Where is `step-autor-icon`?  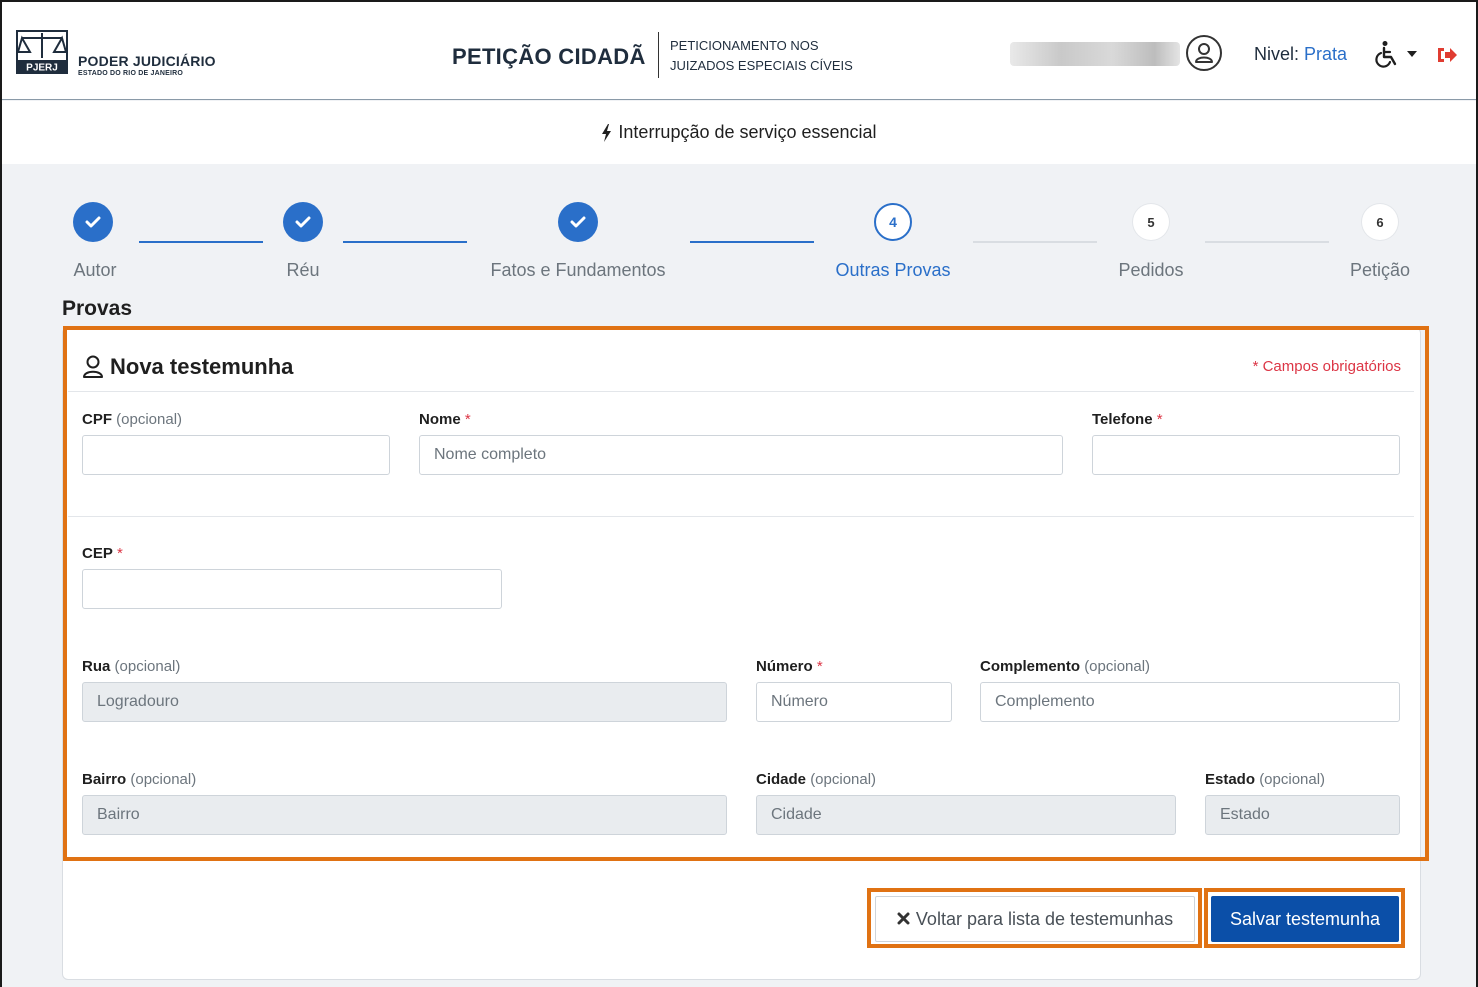 step-autor-icon is located at coordinates (93, 222).